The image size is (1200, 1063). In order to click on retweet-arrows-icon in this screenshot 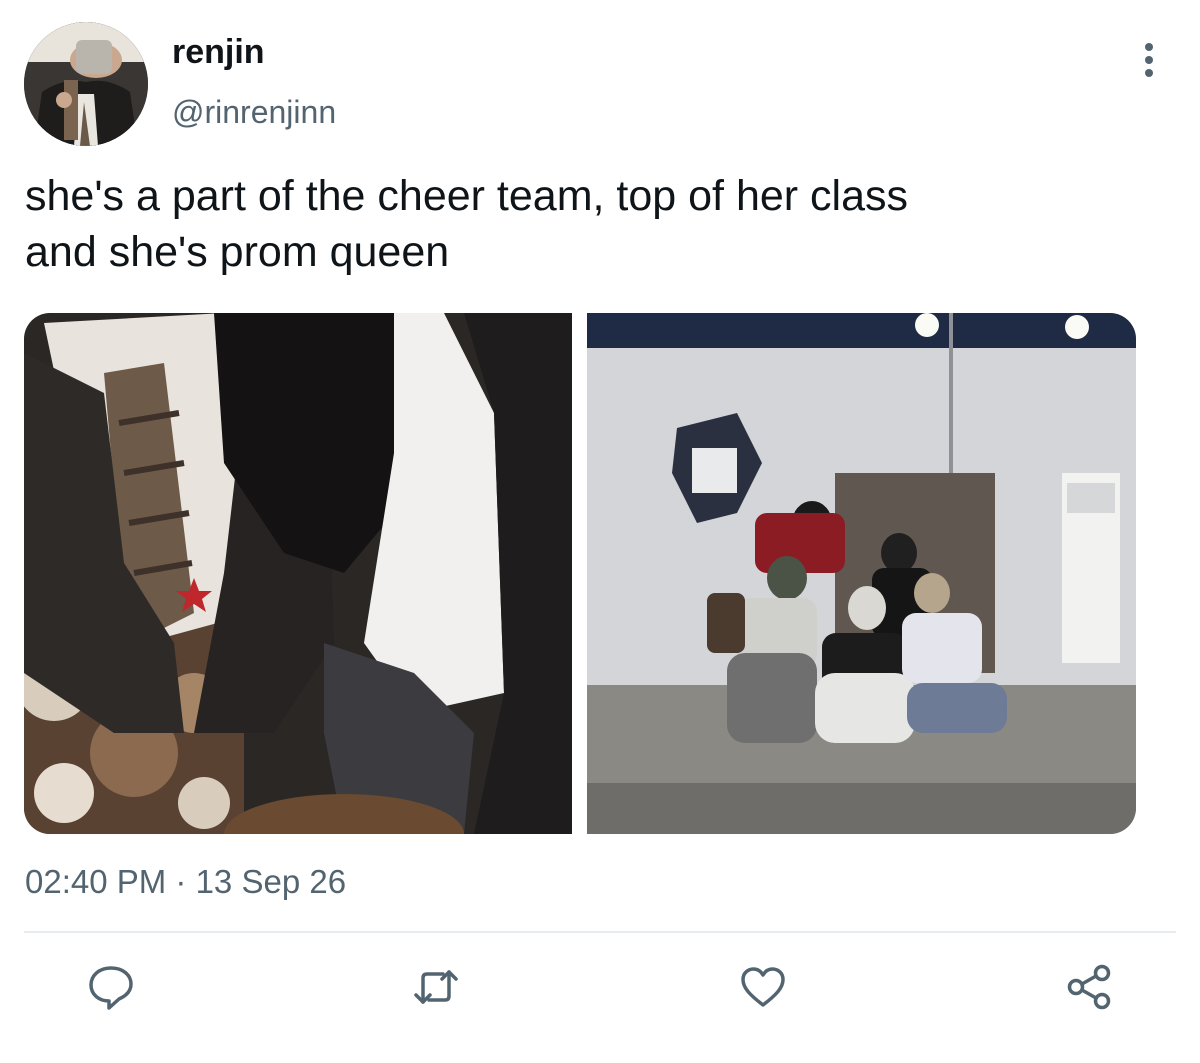, I will do `click(436, 987)`.